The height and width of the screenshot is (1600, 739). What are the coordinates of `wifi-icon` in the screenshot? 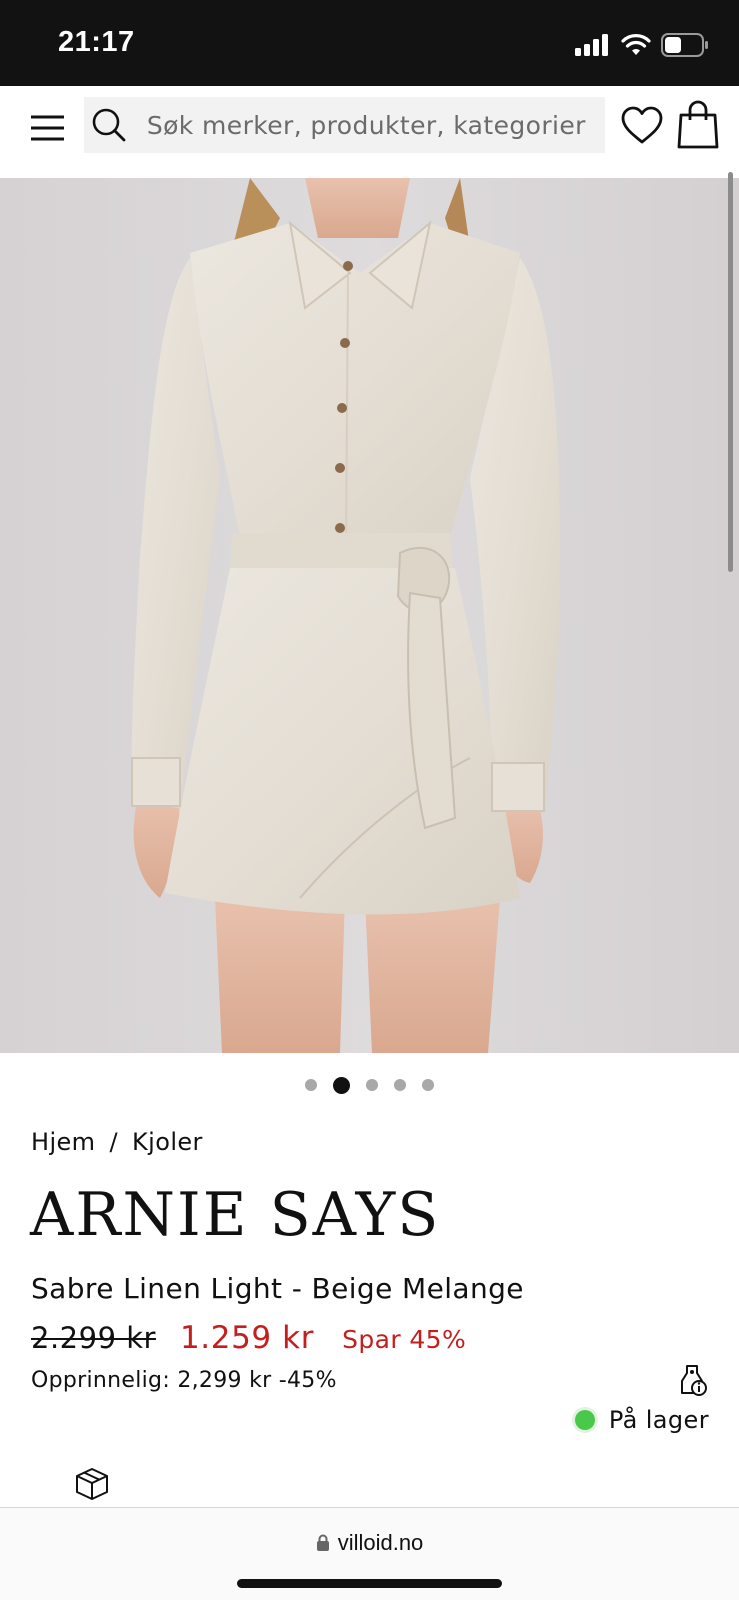 It's located at (636, 44).